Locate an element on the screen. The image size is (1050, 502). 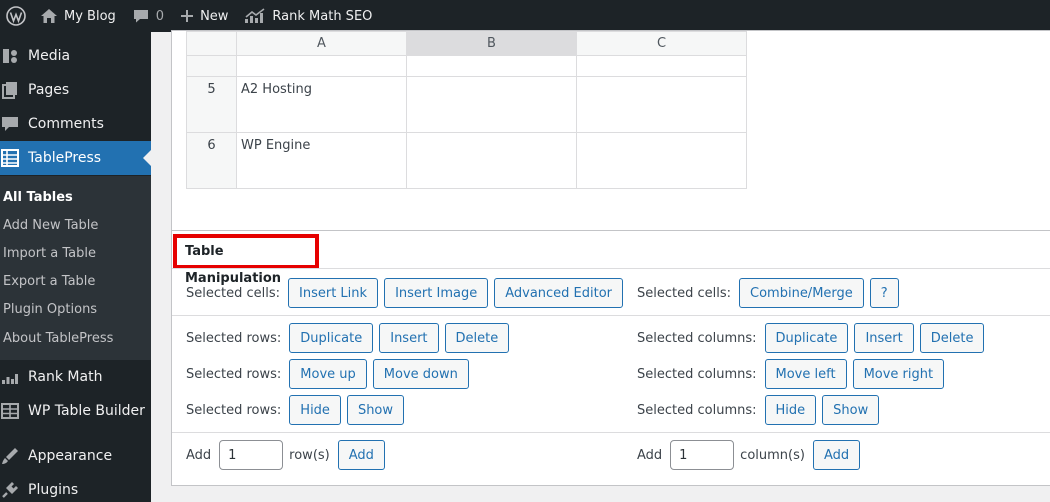
submenu-plugin-options: Plugin Options is located at coordinates (50, 309).